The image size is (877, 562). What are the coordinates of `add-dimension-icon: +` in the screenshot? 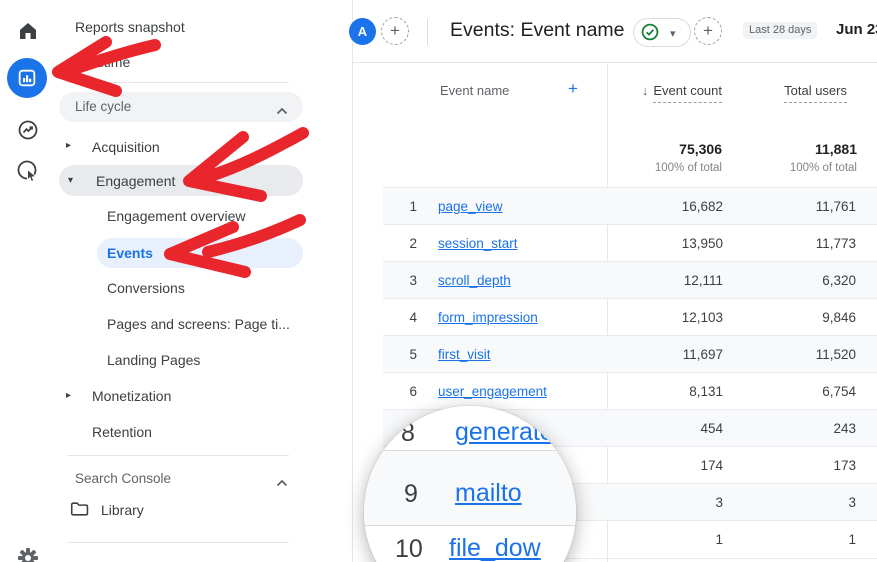 It's located at (573, 89).